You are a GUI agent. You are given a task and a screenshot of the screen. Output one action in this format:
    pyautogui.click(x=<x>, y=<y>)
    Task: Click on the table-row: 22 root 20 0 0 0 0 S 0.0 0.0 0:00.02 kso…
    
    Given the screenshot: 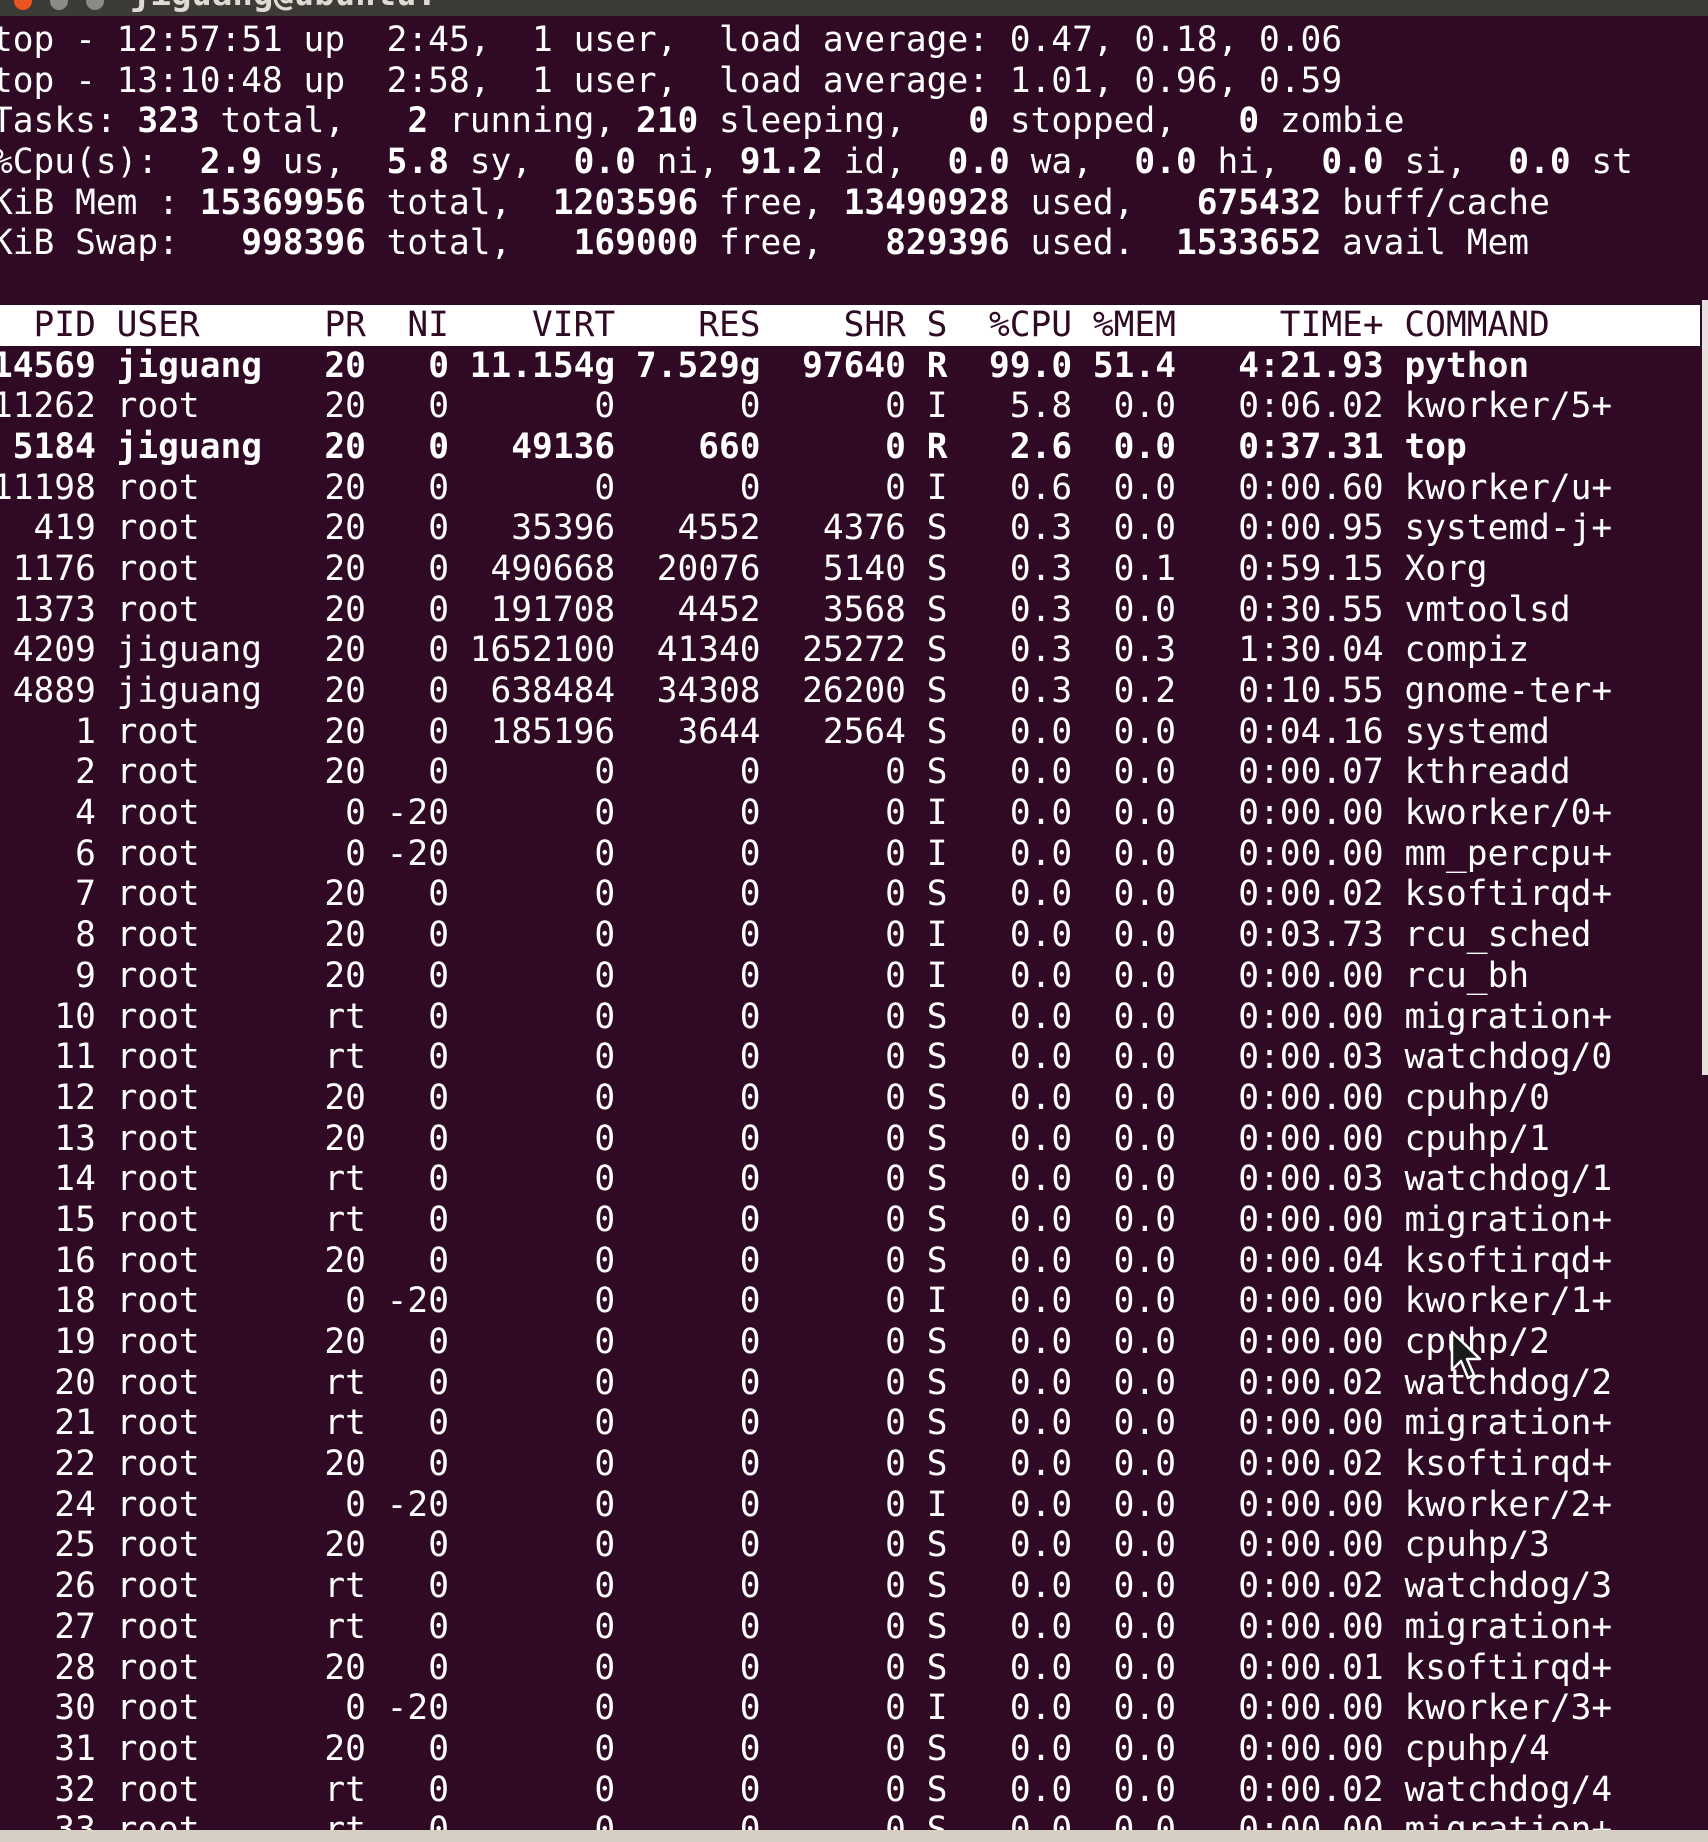 What is the action you would take?
    pyautogui.click(x=854, y=1464)
    